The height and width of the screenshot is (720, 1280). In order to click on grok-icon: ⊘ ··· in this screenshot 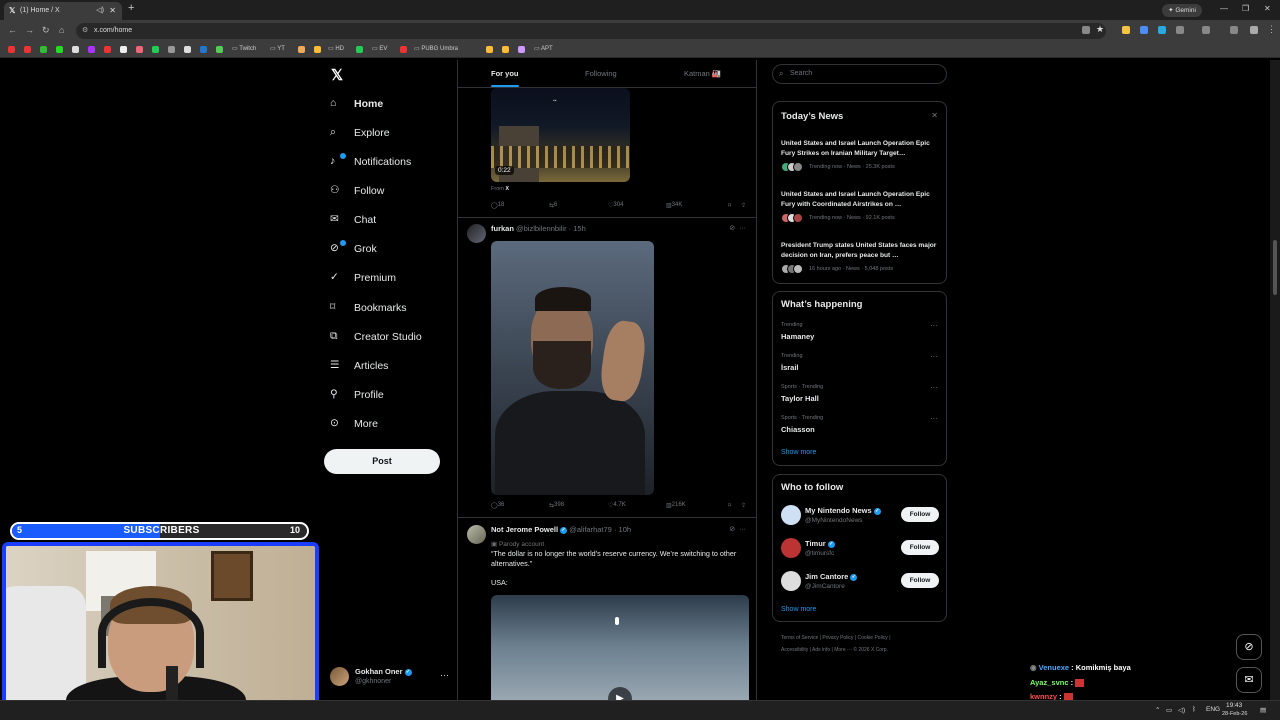, I will do `click(737, 529)`.